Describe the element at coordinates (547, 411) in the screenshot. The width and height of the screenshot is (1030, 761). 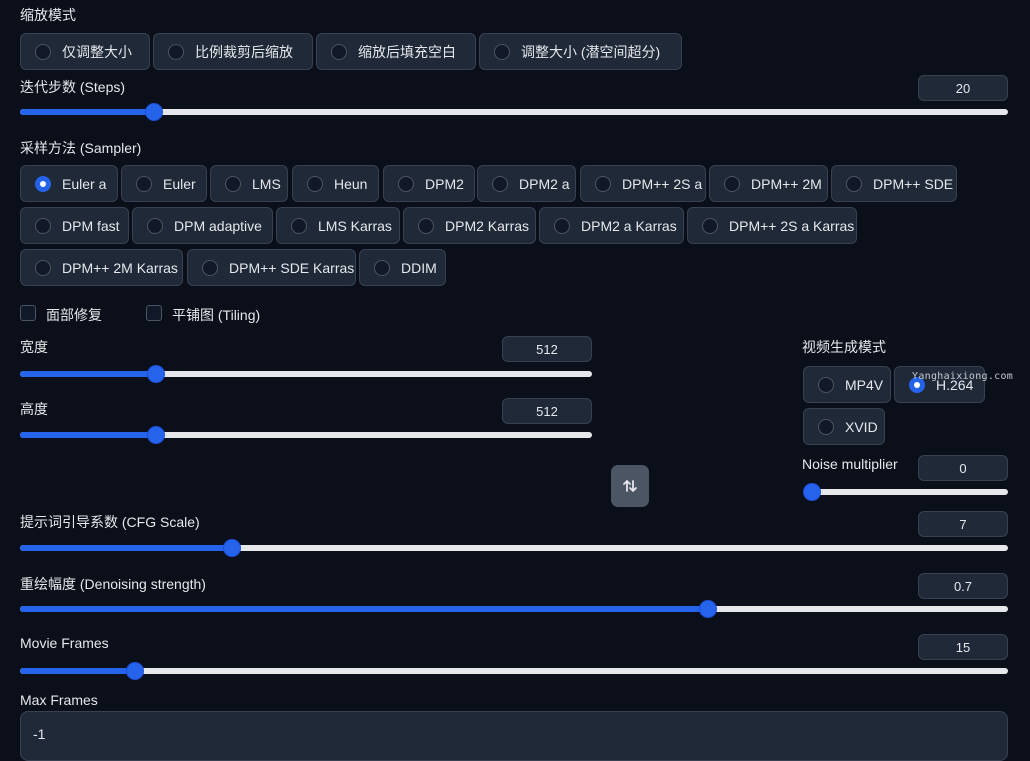
I see `height-number-input: 512` at that location.